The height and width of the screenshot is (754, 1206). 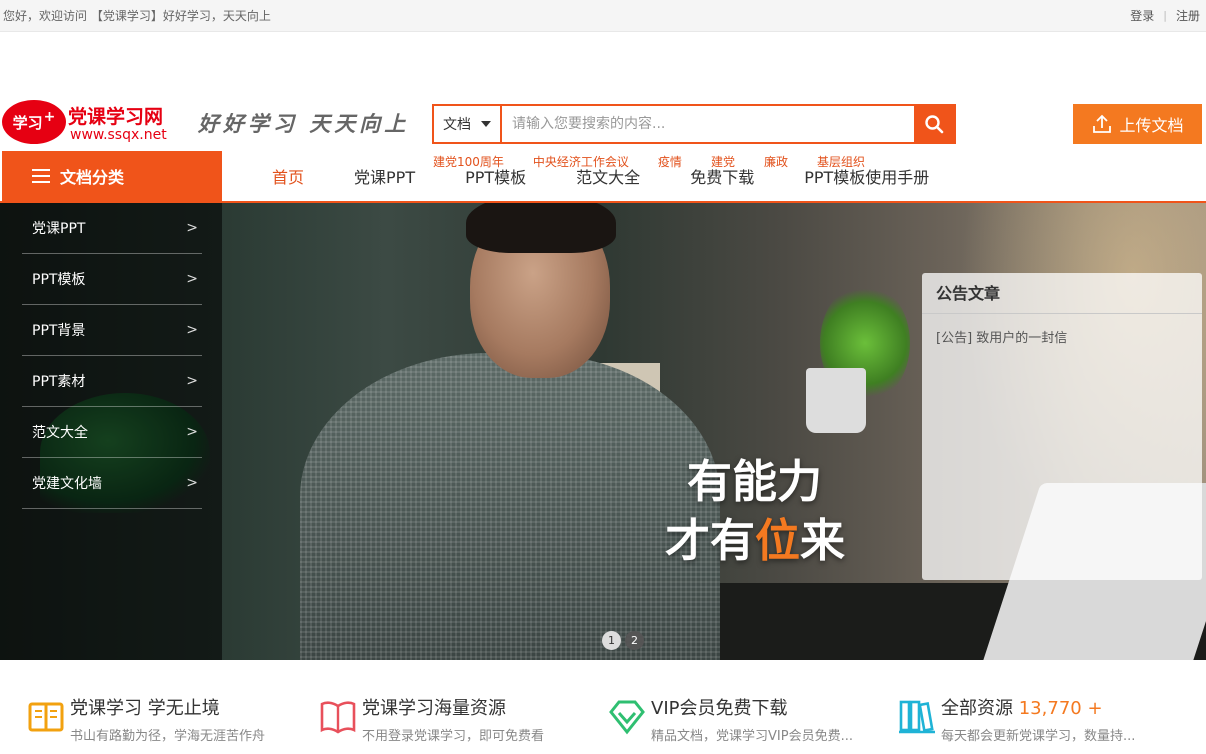 I want to click on side-menu-item-essays: 范文大全 >, so click(x=112, y=432).